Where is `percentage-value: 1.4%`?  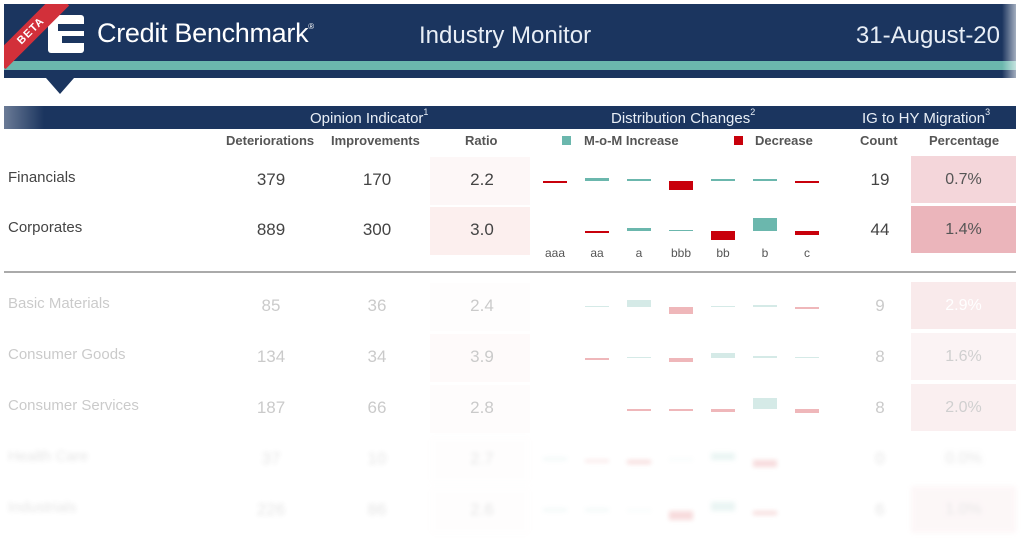
percentage-value: 1.4% is located at coordinates (963, 229).